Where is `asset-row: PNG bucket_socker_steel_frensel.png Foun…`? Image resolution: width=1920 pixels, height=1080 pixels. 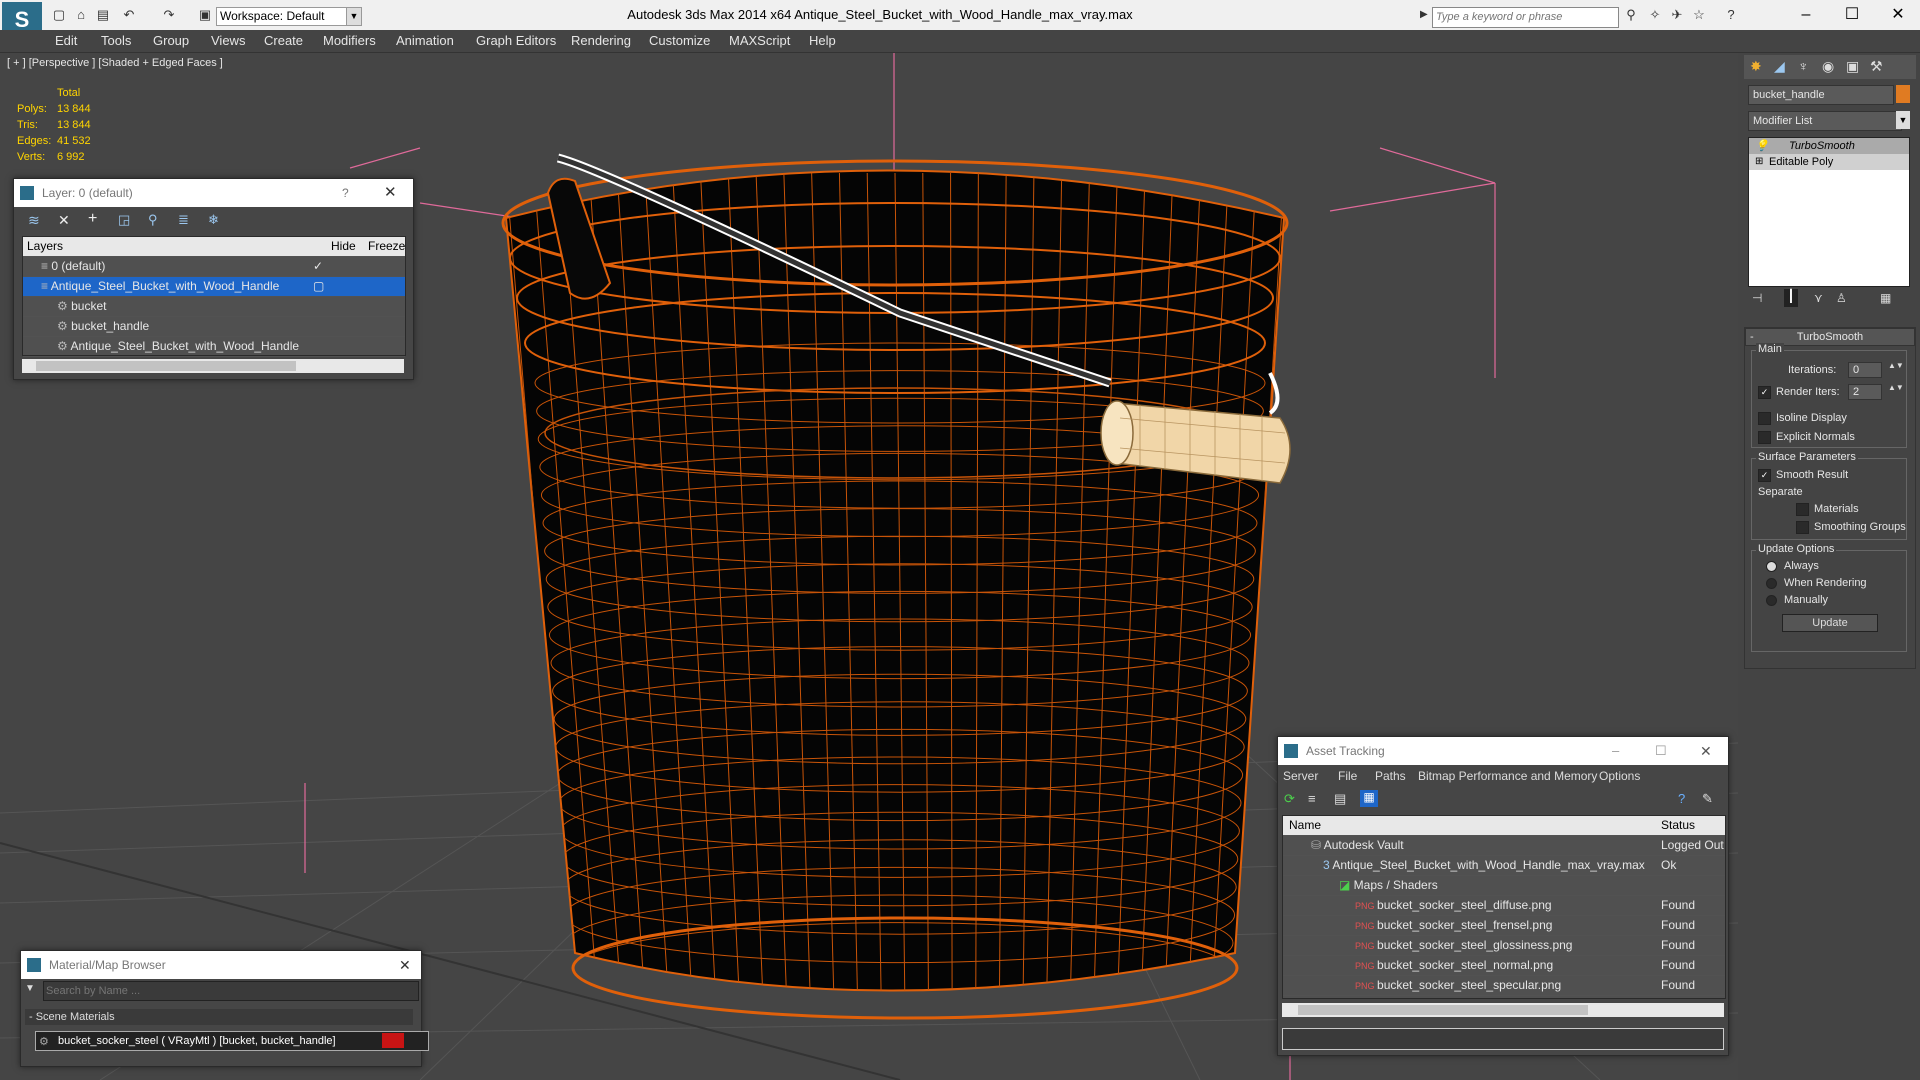
asset-row: PNG bucket_socker_steel_frensel.png Foun… is located at coordinates (1504, 926).